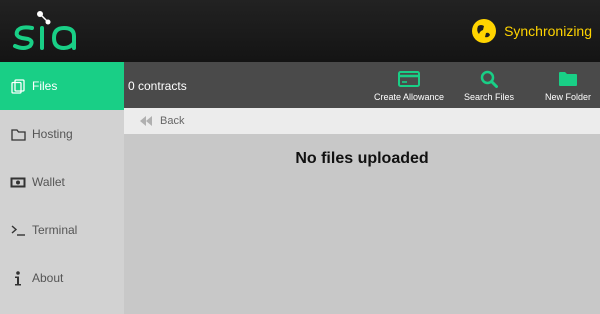 The width and height of the screenshot is (600, 314). Describe the element at coordinates (146, 121) in the screenshot. I see `back-icon` at that location.